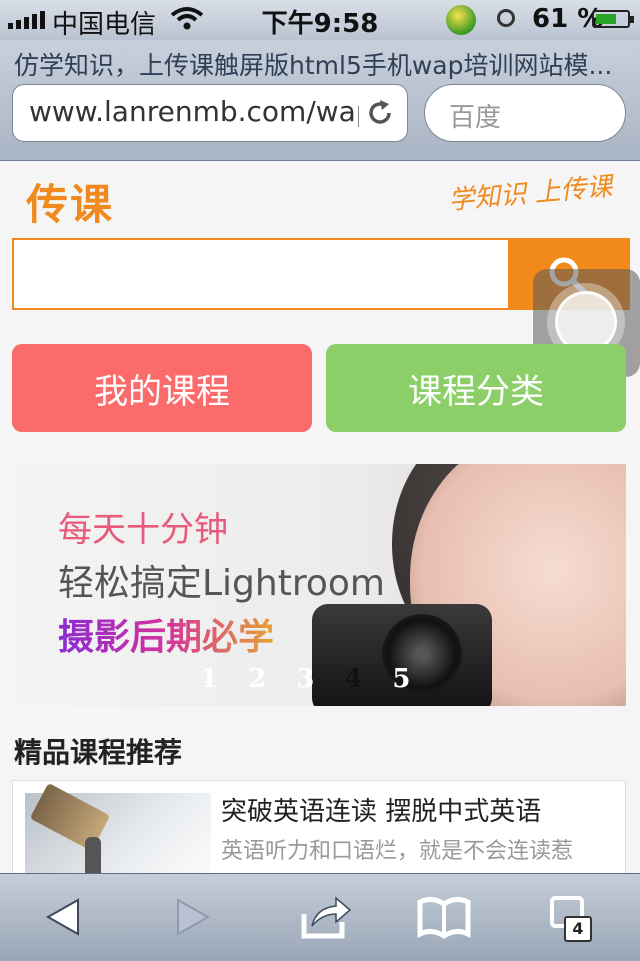 The width and height of the screenshot is (640, 961). I want to click on banner-page-1: 1, so click(209, 679).